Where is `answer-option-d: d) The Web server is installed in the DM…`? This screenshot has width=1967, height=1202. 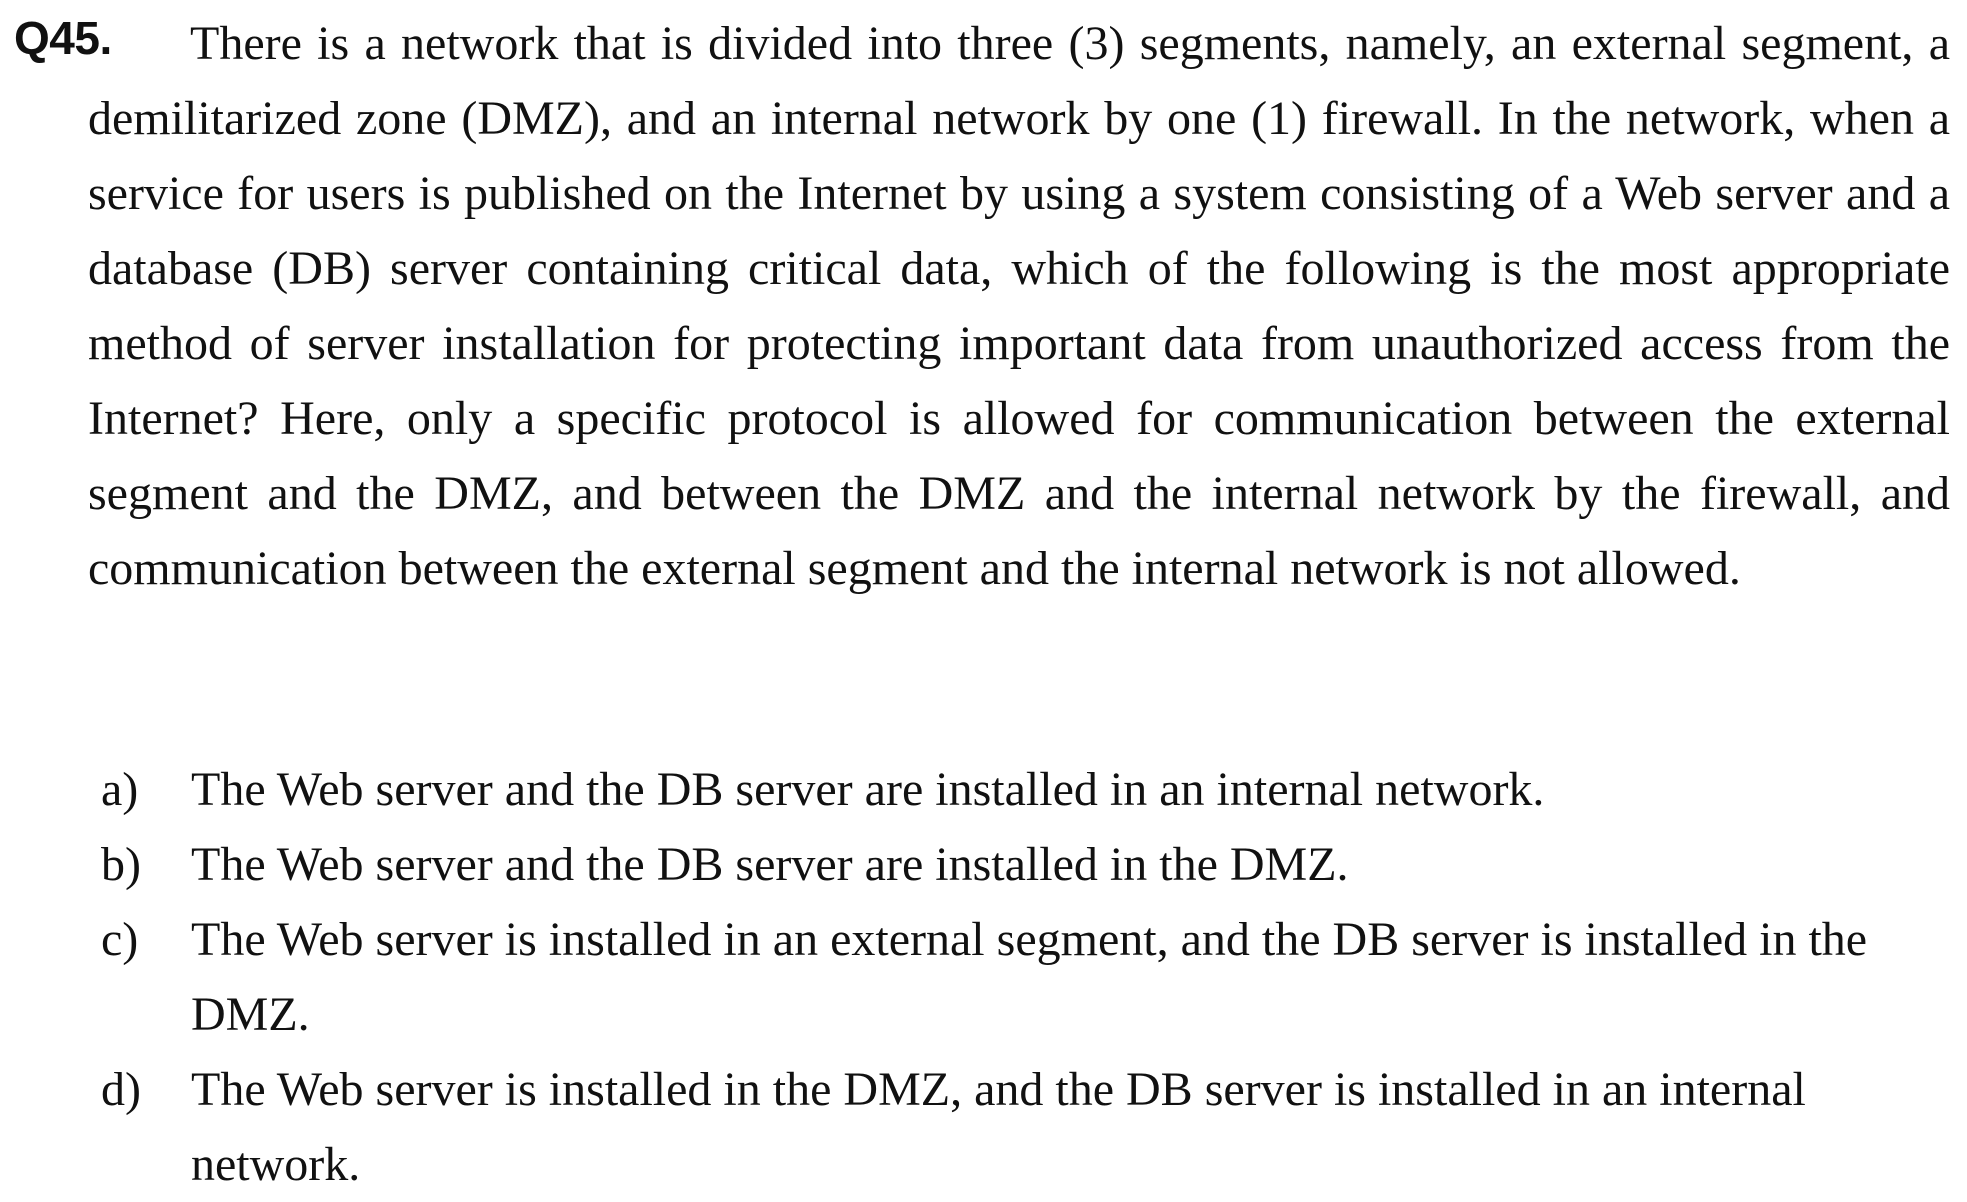
answer-option-d: d) The Web server is installed in the DM… is located at coordinates (983, 1127).